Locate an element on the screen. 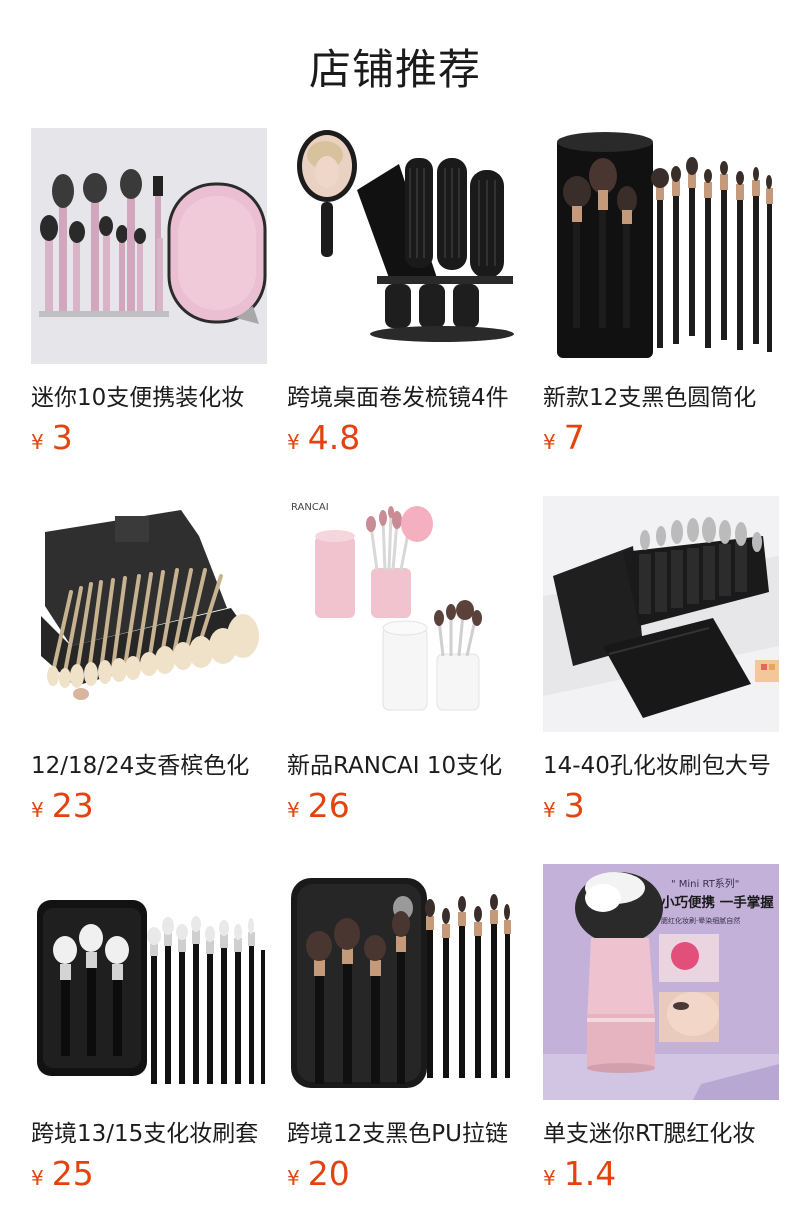 The width and height of the screenshot is (790, 1232). promo-headline-text: 小巧便携 一手掌握 is located at coordinates (717, 902).